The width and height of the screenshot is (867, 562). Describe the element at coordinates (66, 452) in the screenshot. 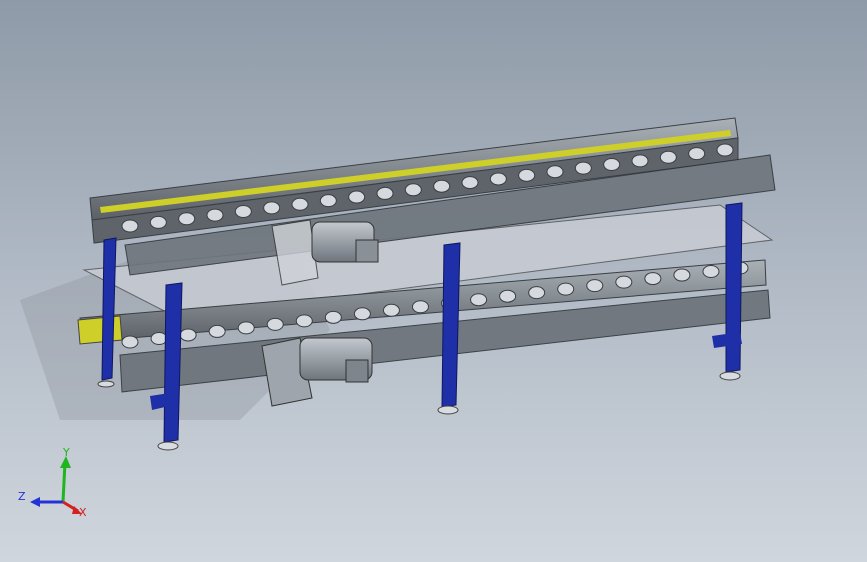

I see `triad-y-label: Y` at that location.